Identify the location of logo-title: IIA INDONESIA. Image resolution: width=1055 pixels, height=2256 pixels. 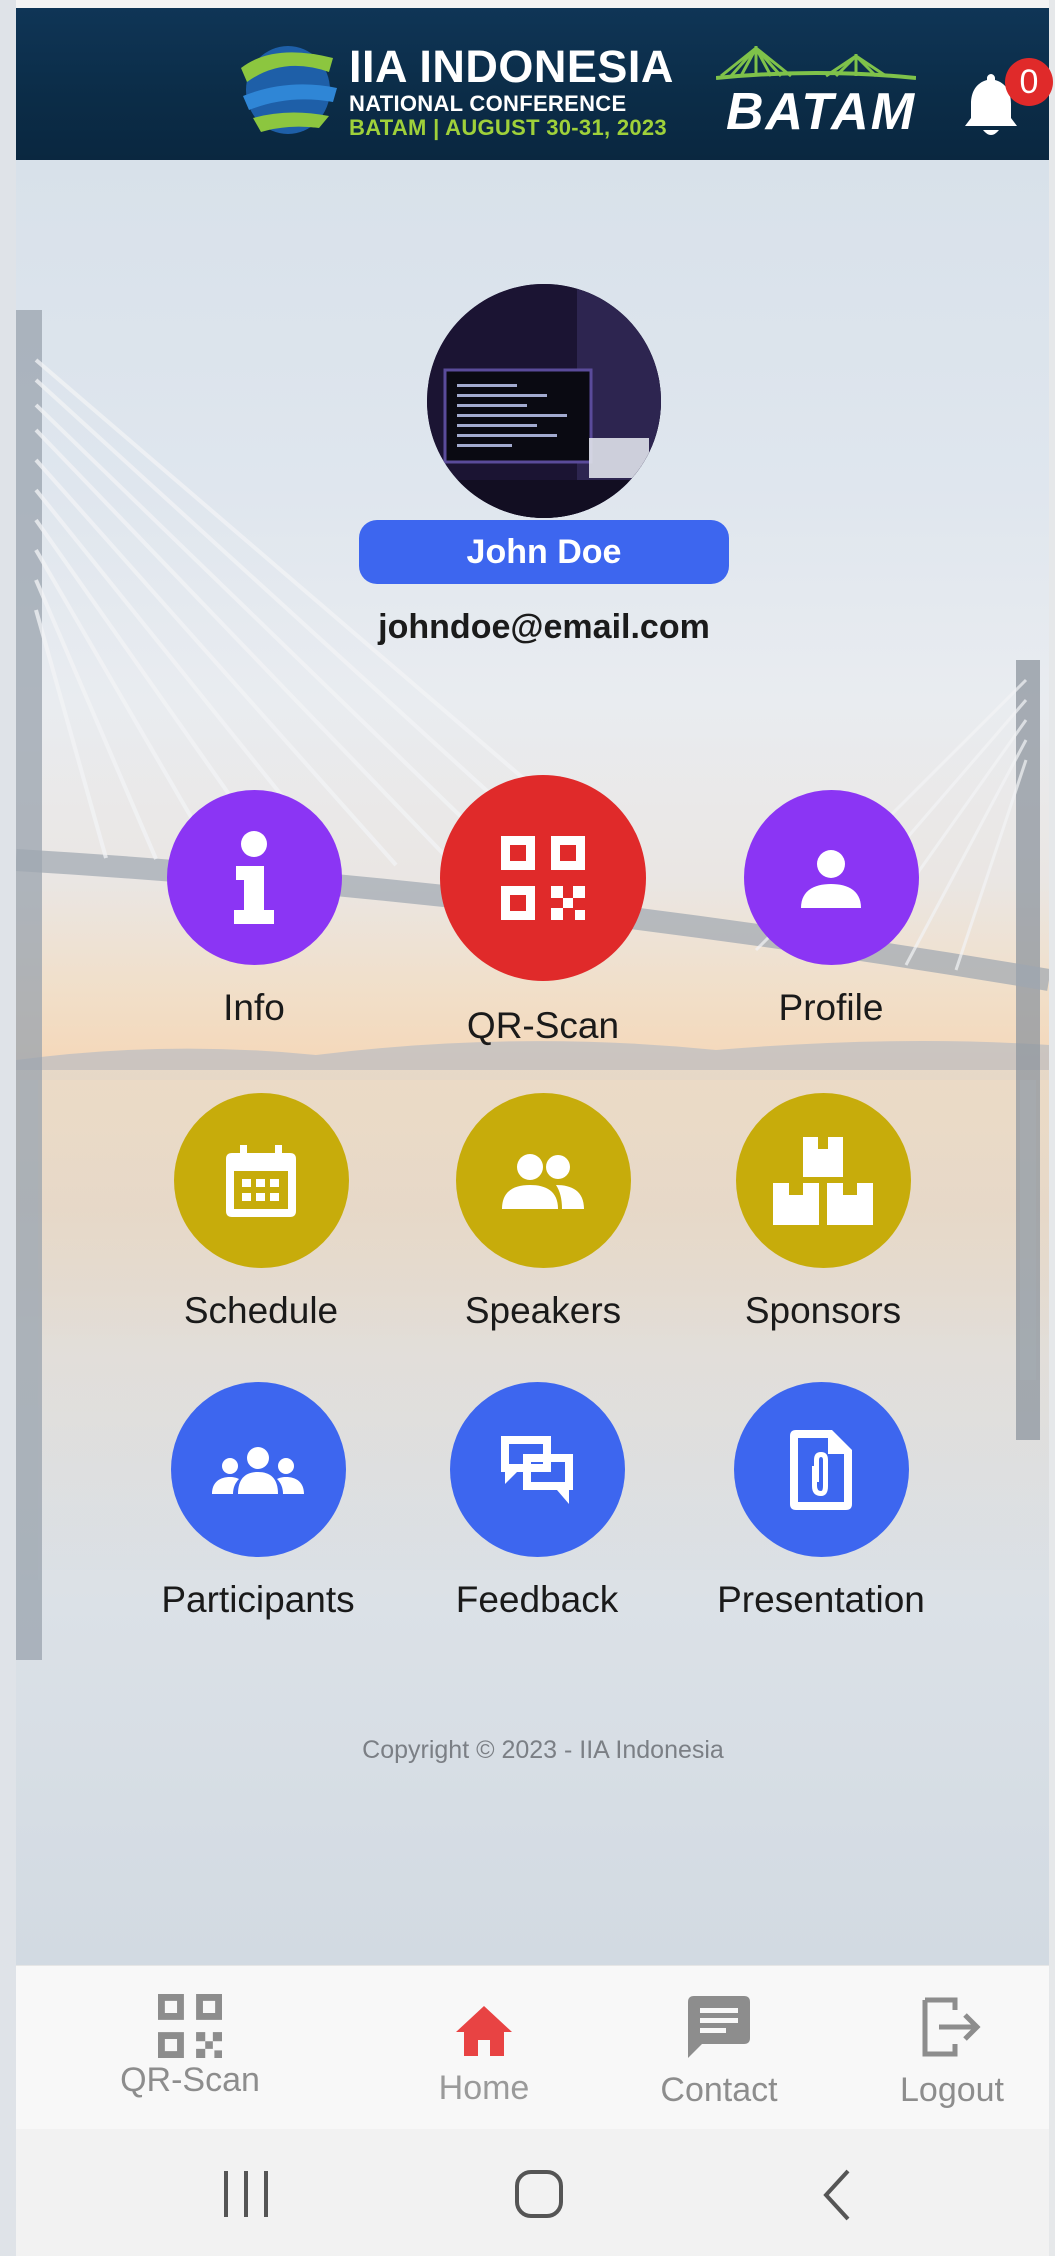
(511, 66).